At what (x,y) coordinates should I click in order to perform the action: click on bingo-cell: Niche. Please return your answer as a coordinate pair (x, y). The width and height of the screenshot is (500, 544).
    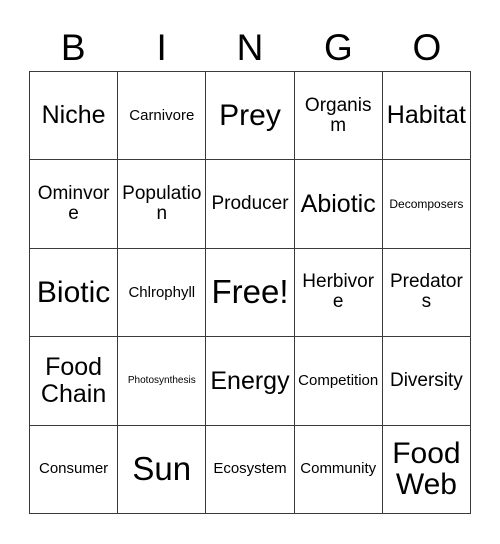
    Looking at the image, I should click on (74, 116).